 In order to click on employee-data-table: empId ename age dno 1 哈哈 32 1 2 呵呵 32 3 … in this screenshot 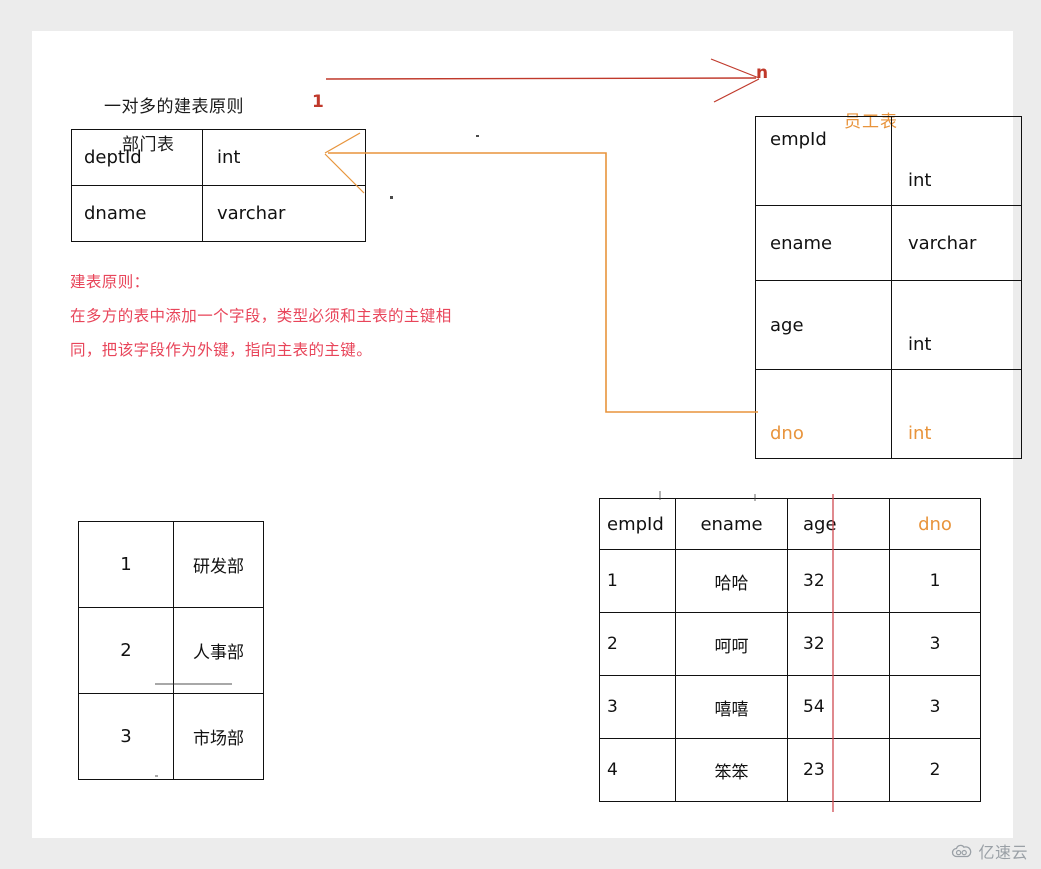, I will do `click(790, 650)`.